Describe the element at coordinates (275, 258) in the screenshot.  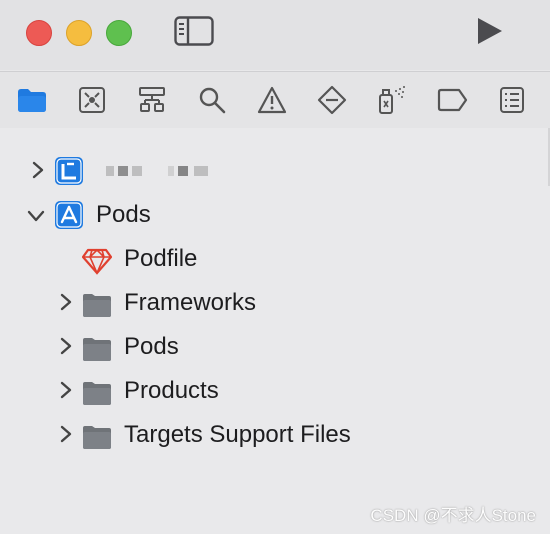
I see `tree-row-podfile: Podfile` at that location.